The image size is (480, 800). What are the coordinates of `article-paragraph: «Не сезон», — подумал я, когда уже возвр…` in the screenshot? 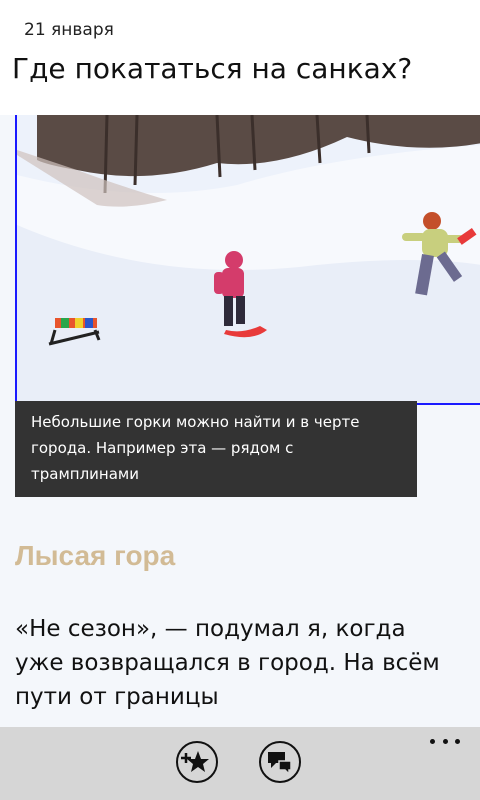 It's located at (227, 663).